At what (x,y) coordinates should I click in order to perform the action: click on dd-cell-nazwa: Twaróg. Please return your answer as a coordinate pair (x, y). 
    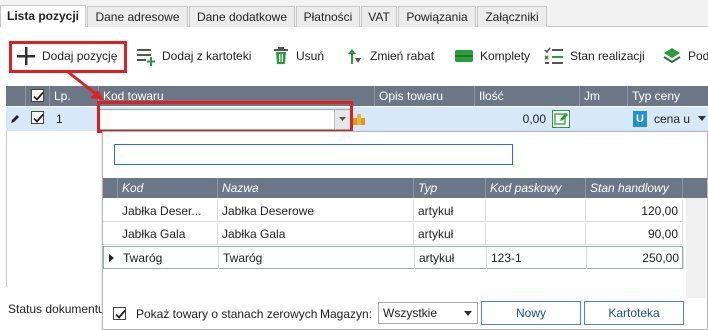
    Looking at the image, I should click on (317, 258).